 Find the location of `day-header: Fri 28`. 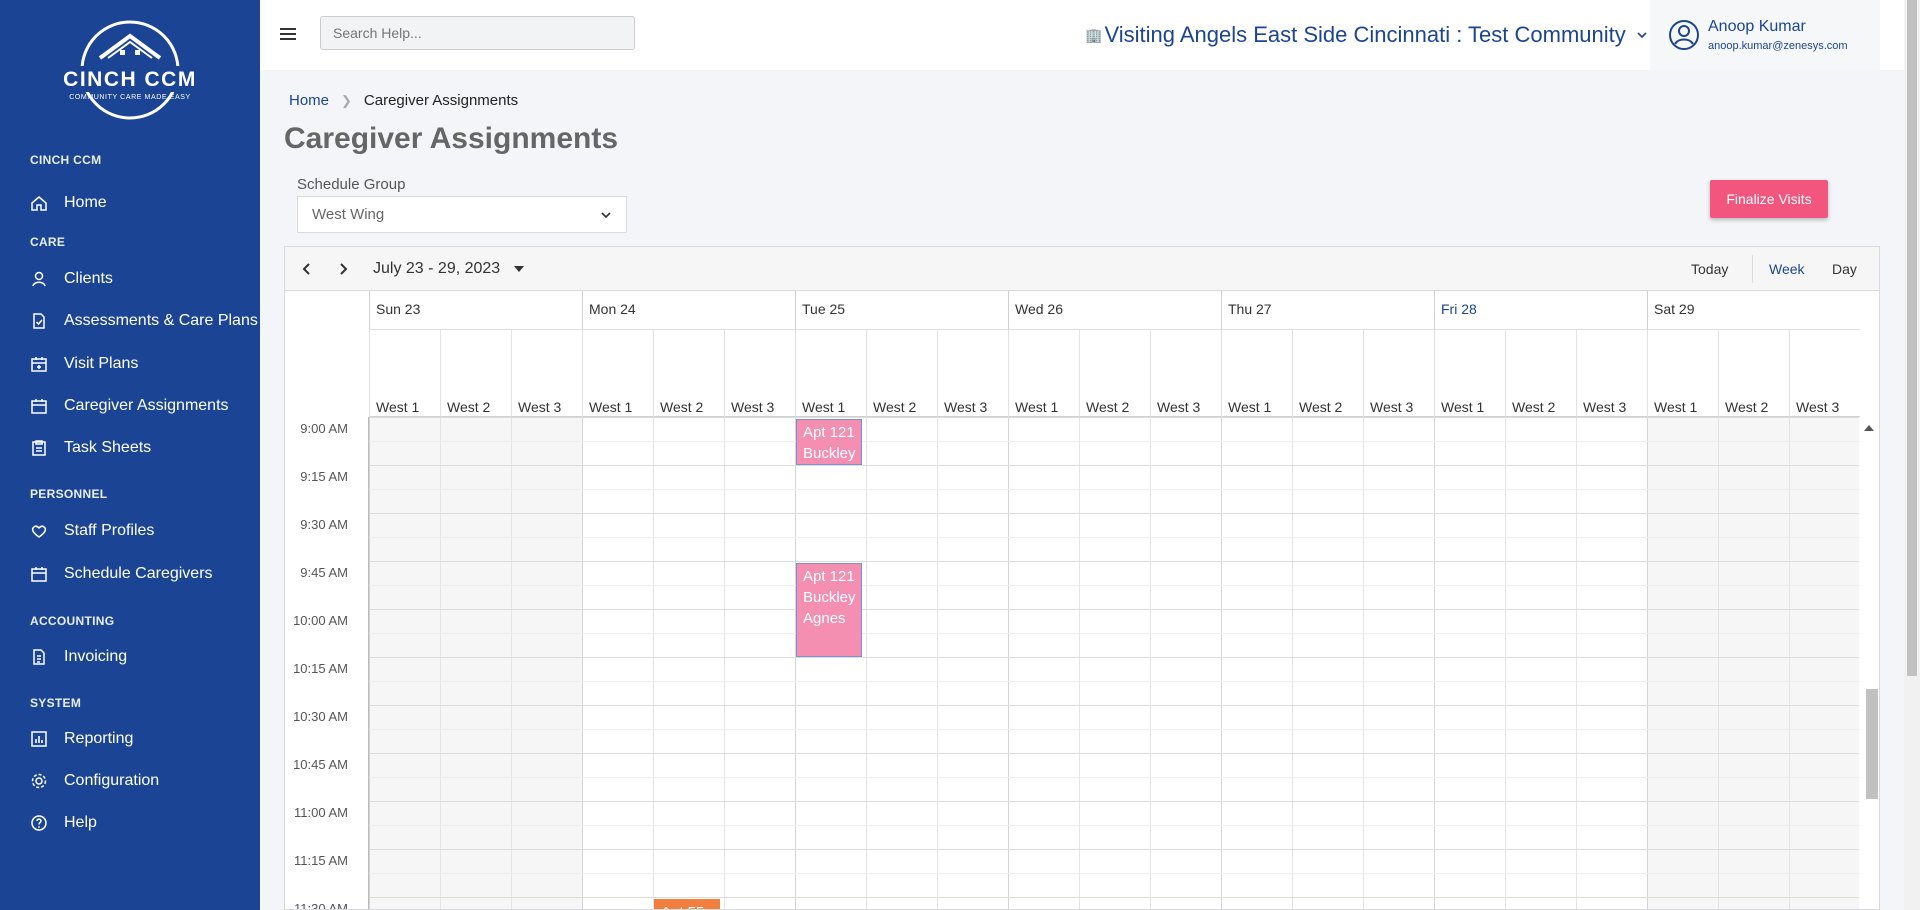

day-header: Fri 28 is located at coordinates (1540, 310).